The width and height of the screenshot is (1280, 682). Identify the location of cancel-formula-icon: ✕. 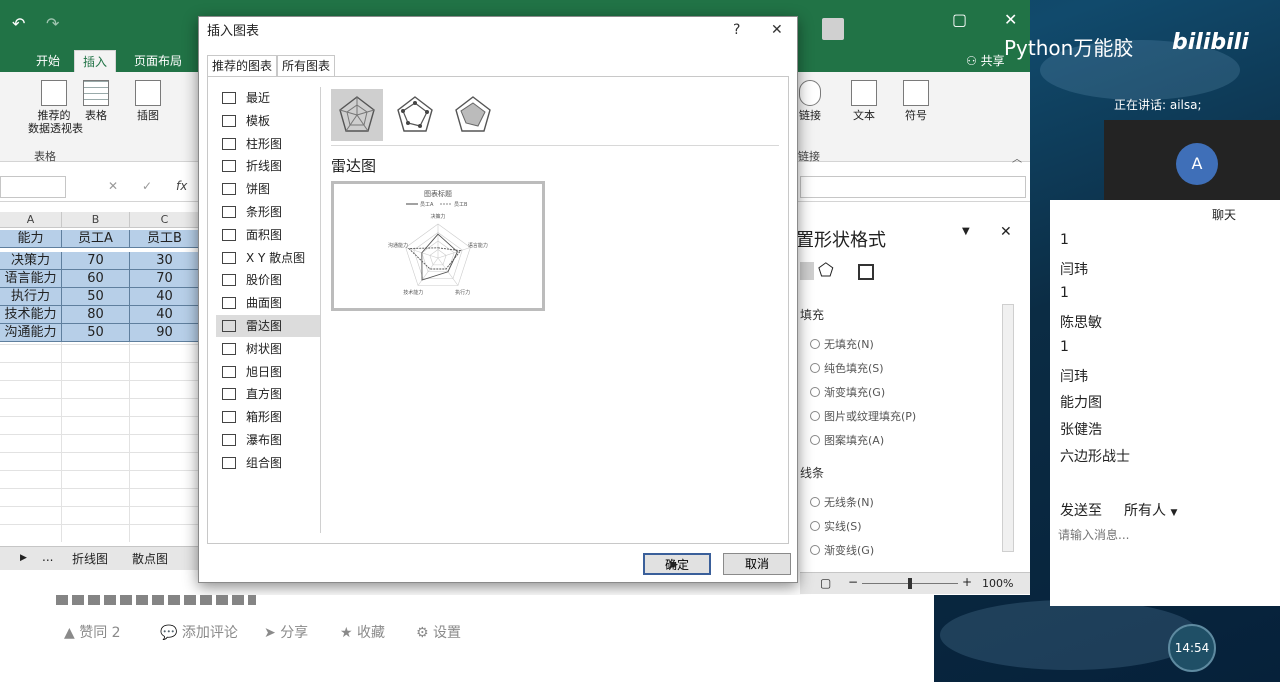
(113, 186).